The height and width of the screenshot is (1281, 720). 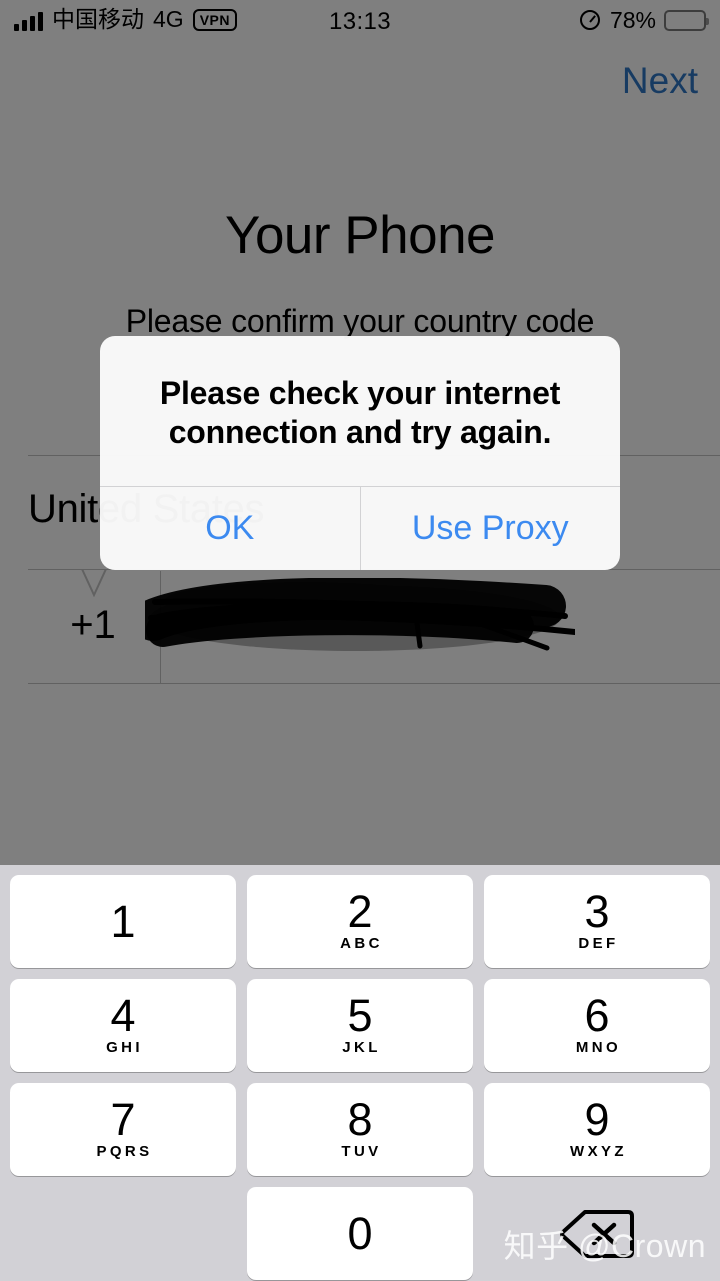 I want to click on key-digit: 0, so click(x=360, y=1233).